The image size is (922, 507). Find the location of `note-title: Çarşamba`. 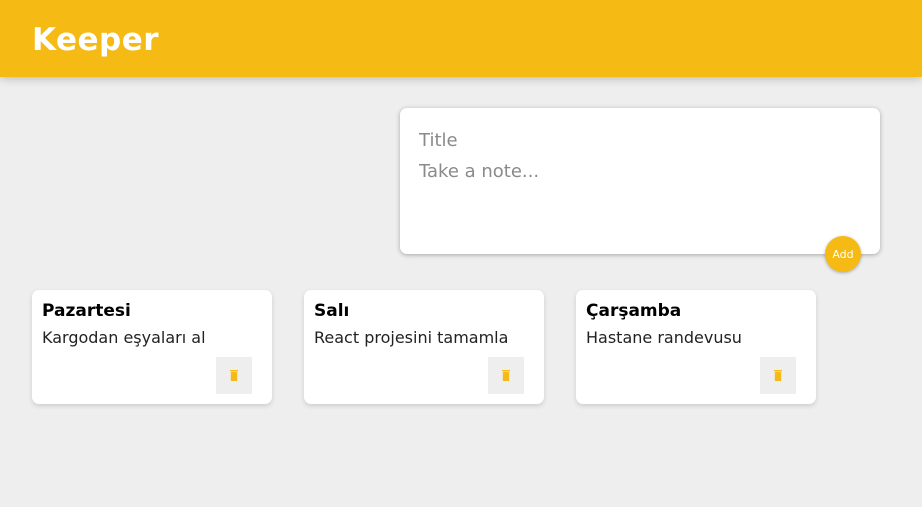

note-title: Çarşamba is located at coordinates (634, 311).